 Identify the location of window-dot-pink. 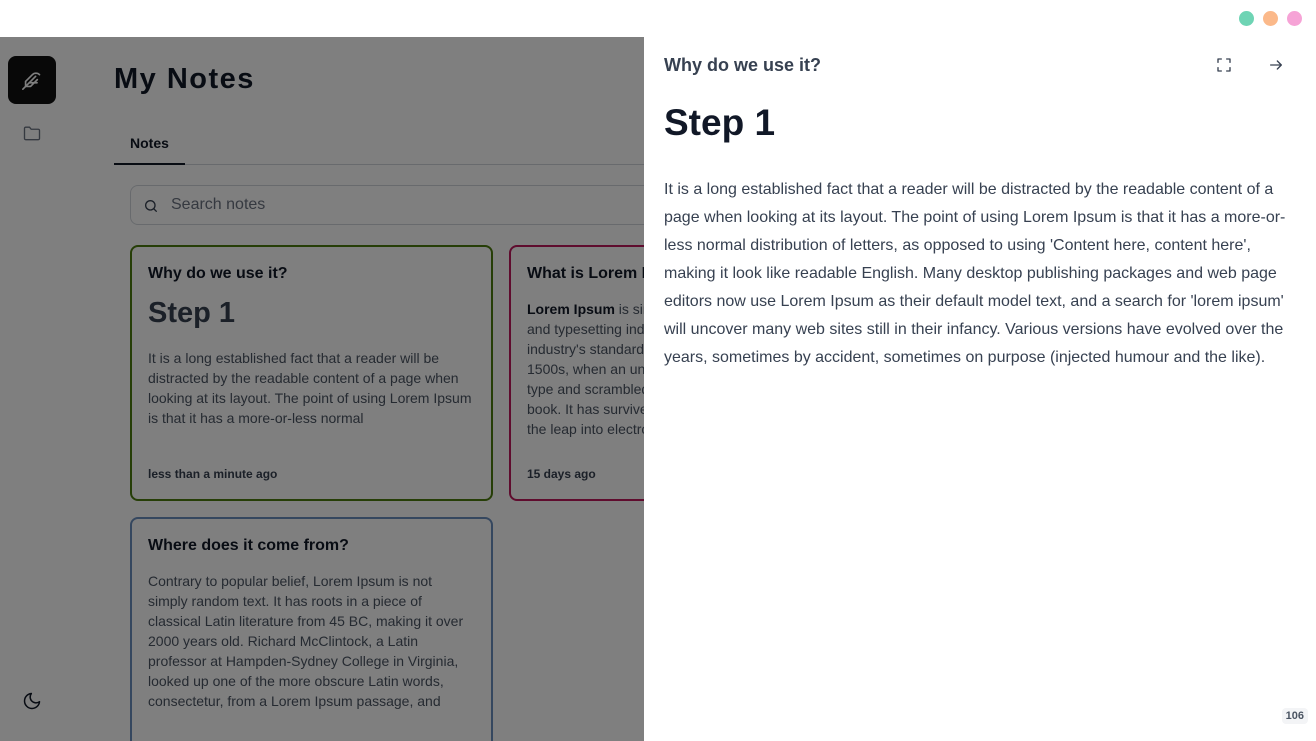
(1294, 18).